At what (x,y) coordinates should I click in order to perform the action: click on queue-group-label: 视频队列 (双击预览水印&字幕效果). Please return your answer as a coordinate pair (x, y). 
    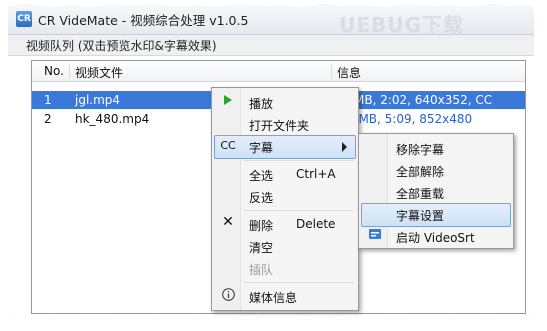
    Looking at the image, I should click on (271, 45).